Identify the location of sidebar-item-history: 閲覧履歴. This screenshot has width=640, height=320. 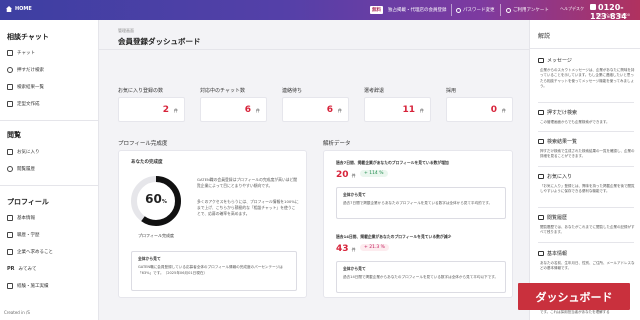
(21, 169).